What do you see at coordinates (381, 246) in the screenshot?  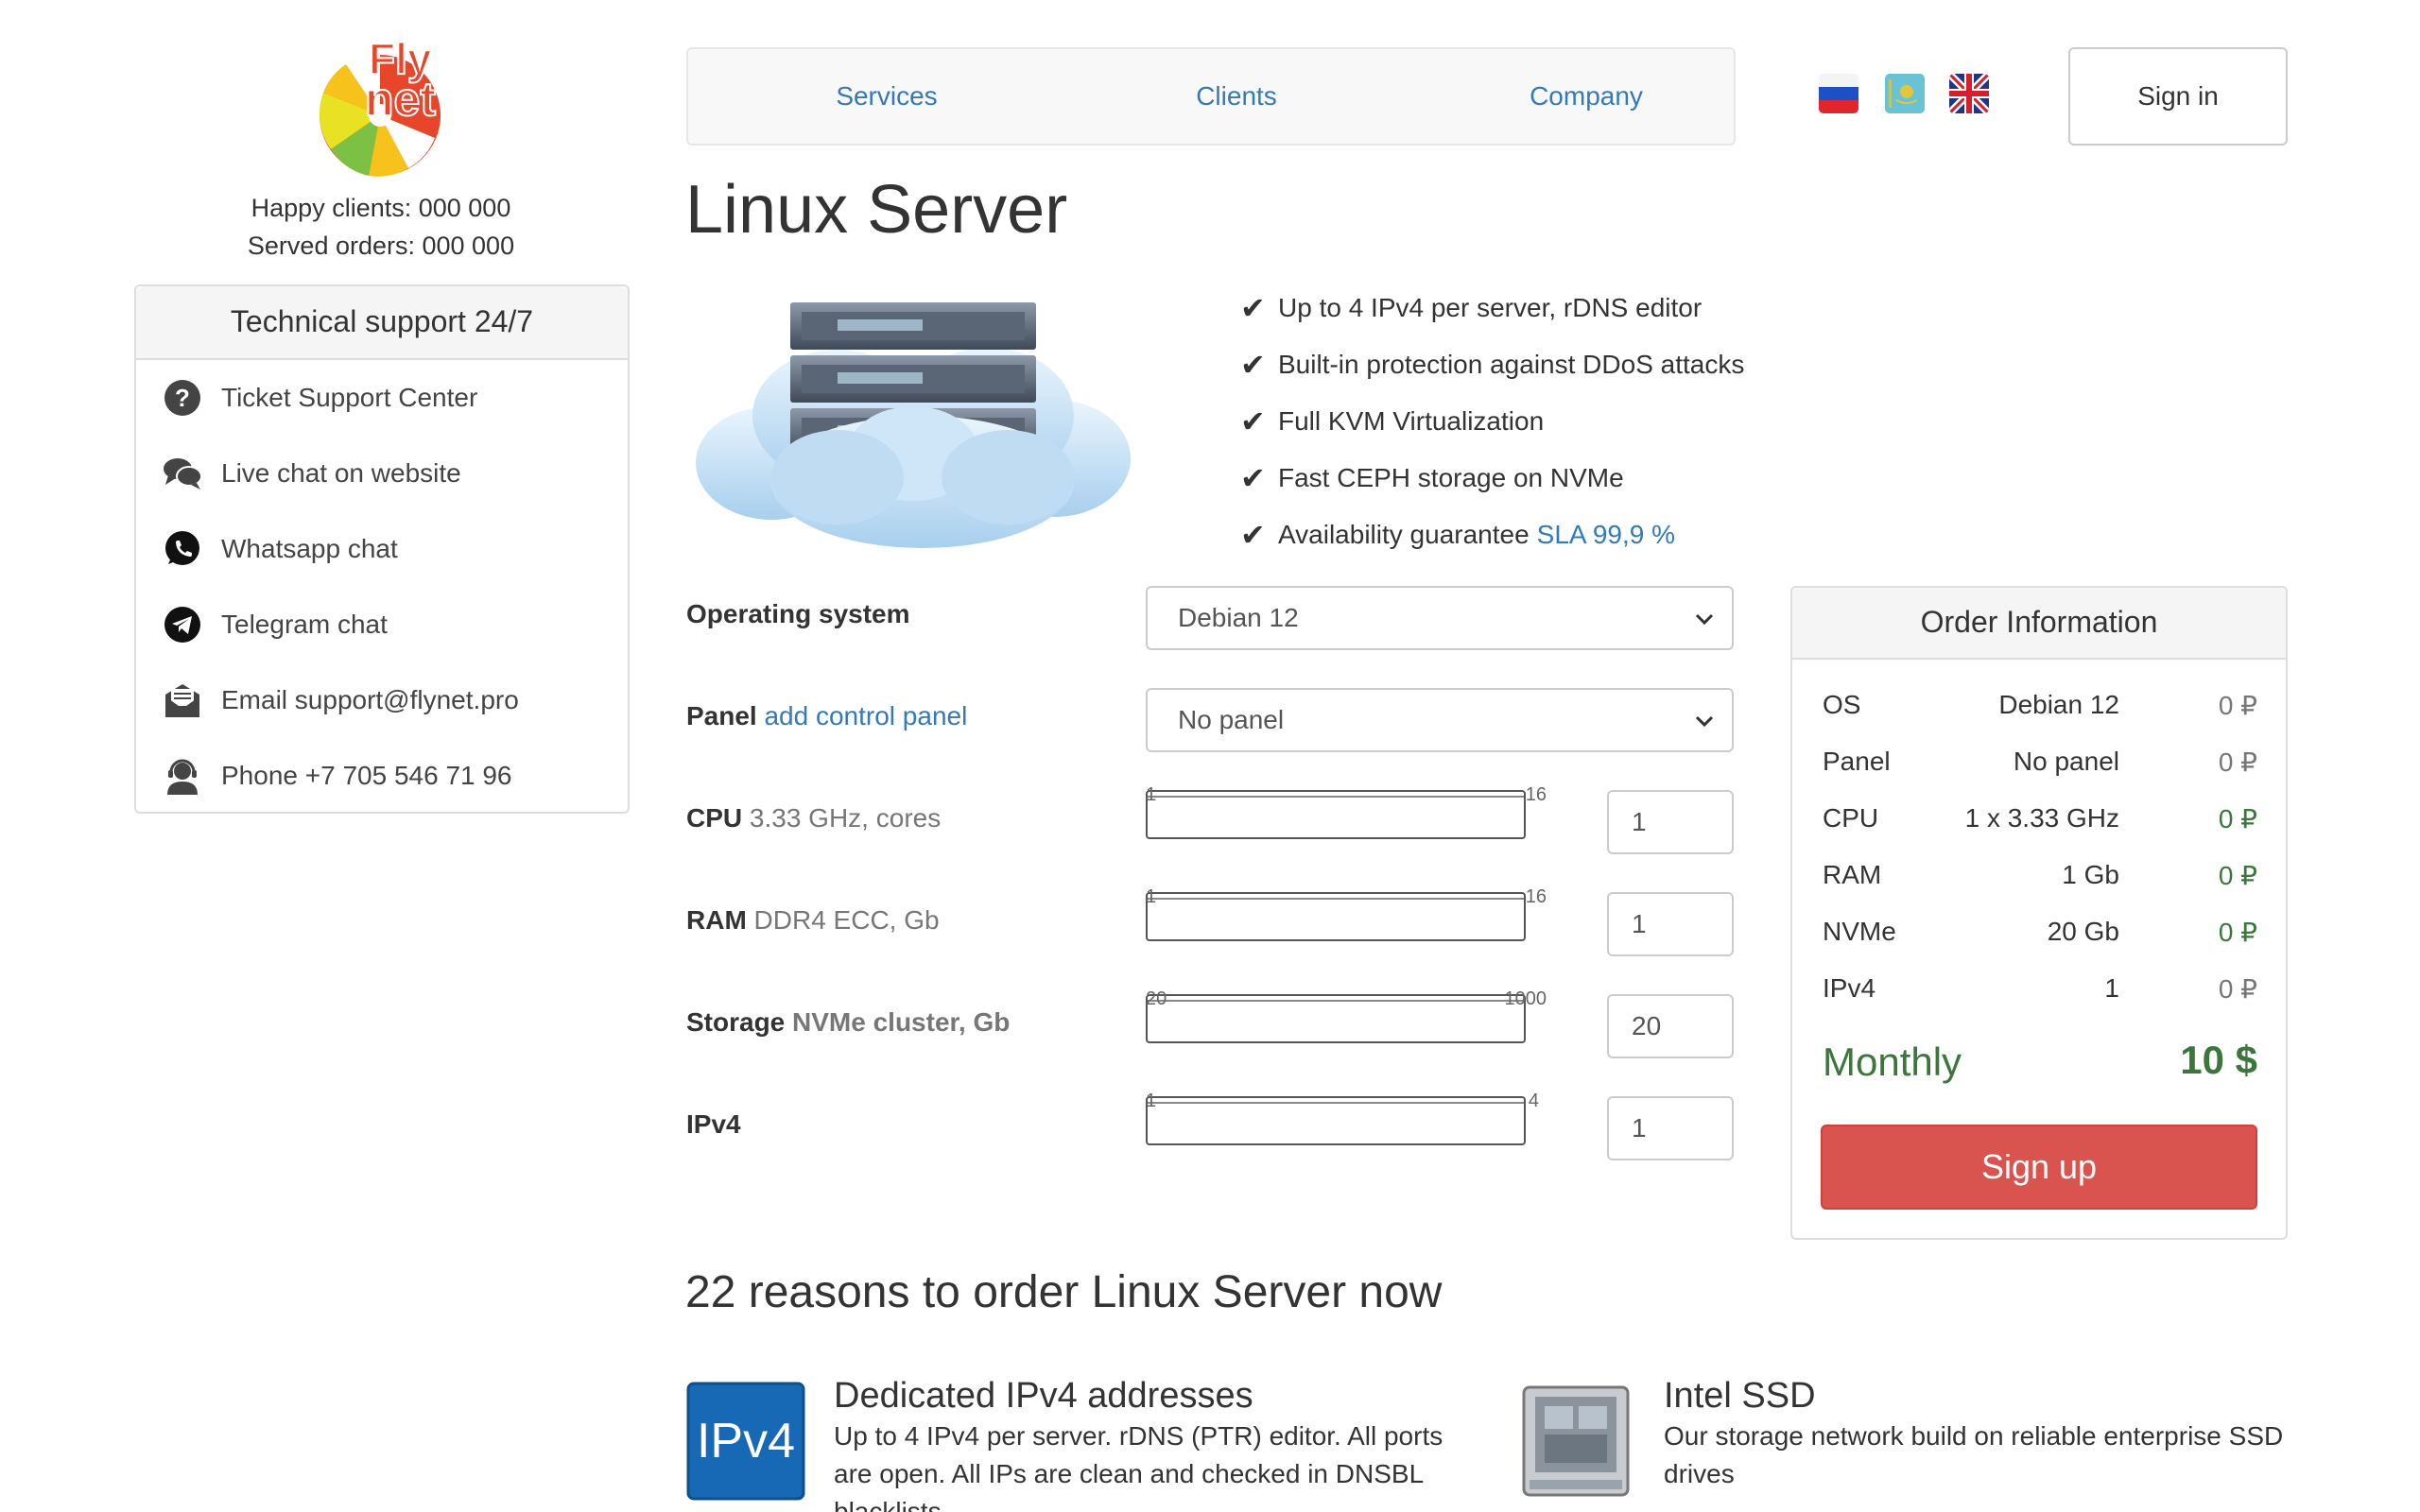 I see `served-orders-text: Served orders: 000 000` at bounding box center [381, 246].